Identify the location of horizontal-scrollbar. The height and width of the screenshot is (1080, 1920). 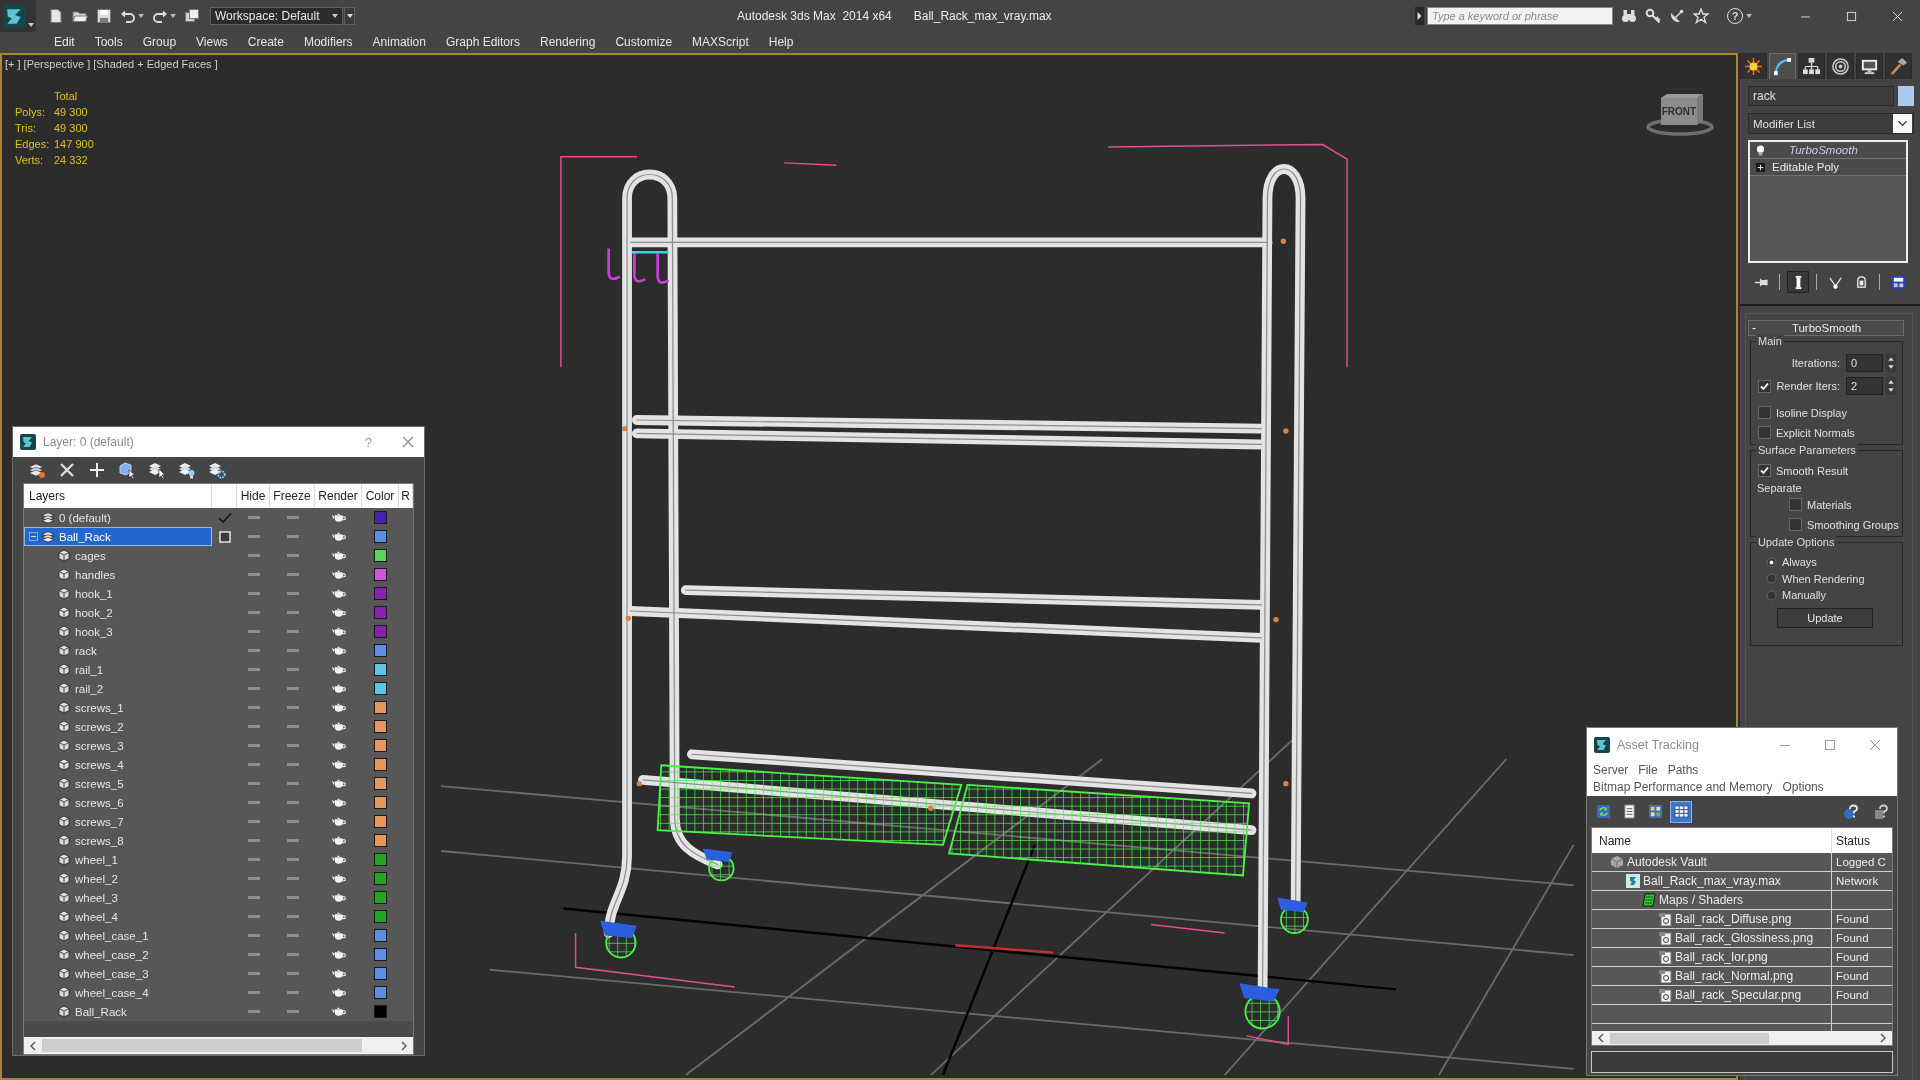
(1742, 1038).